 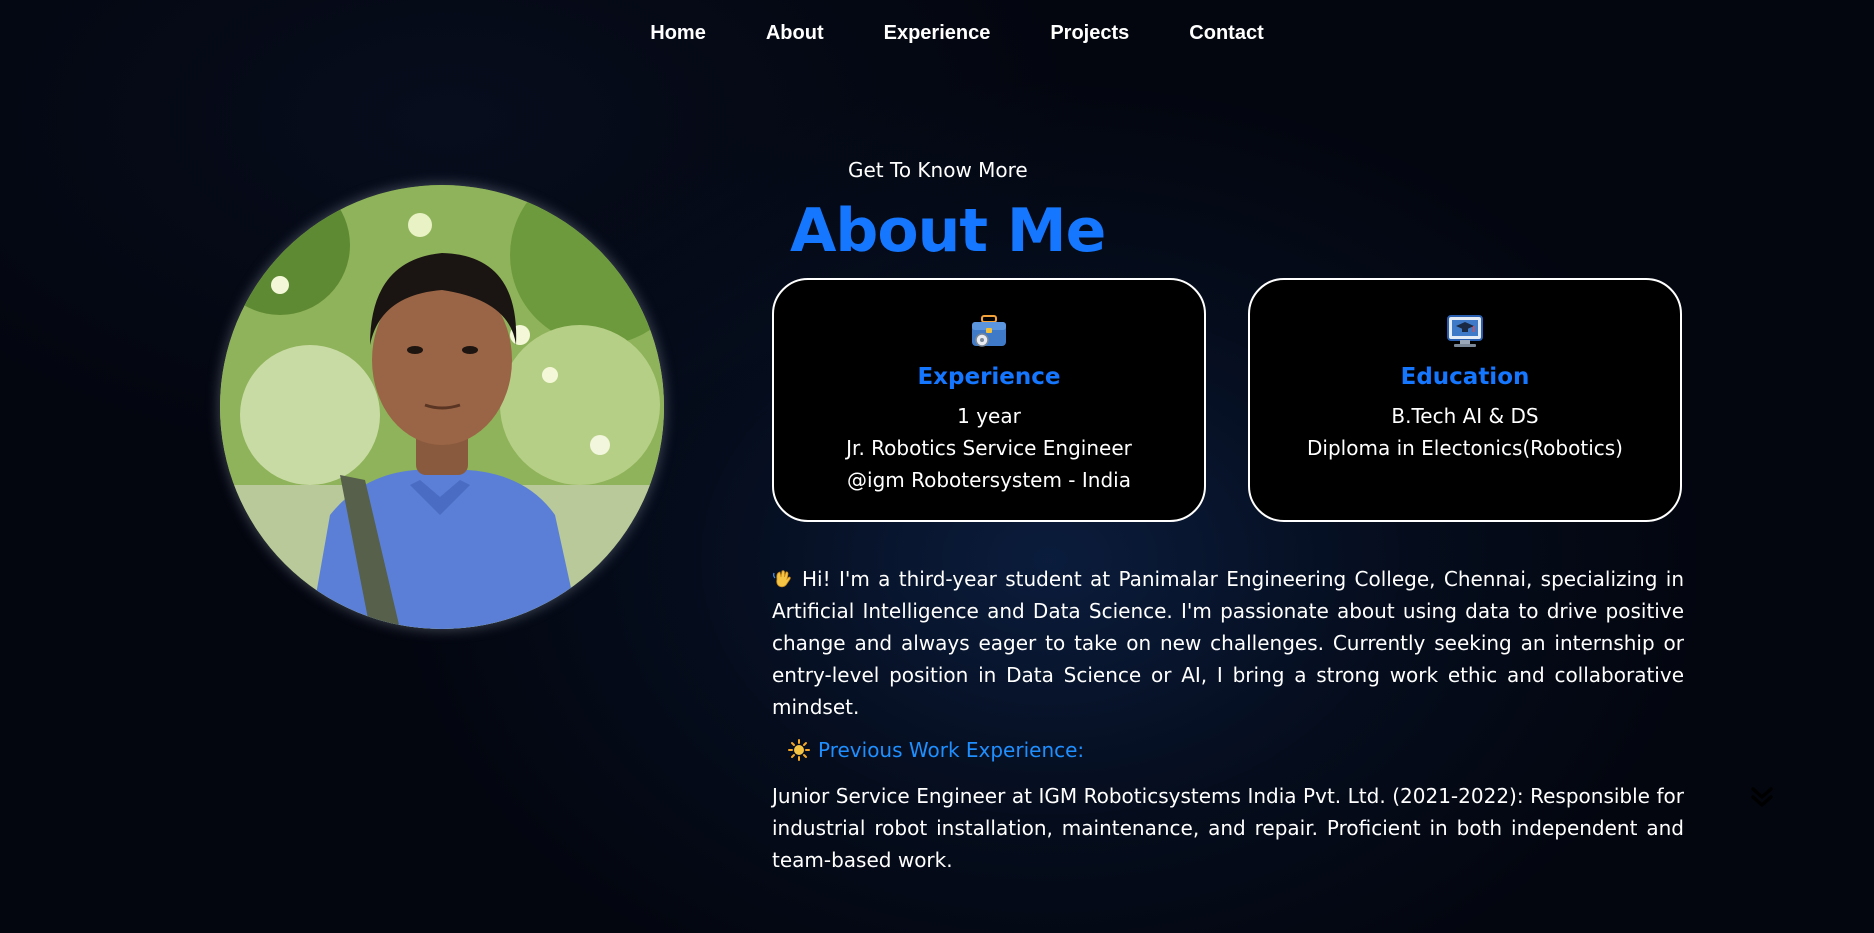 What do you see at coordinates (1465, 416) in the screenshot?
I see `education-degree: B.Tech AI & DS` at bounding box center [1465, 416].